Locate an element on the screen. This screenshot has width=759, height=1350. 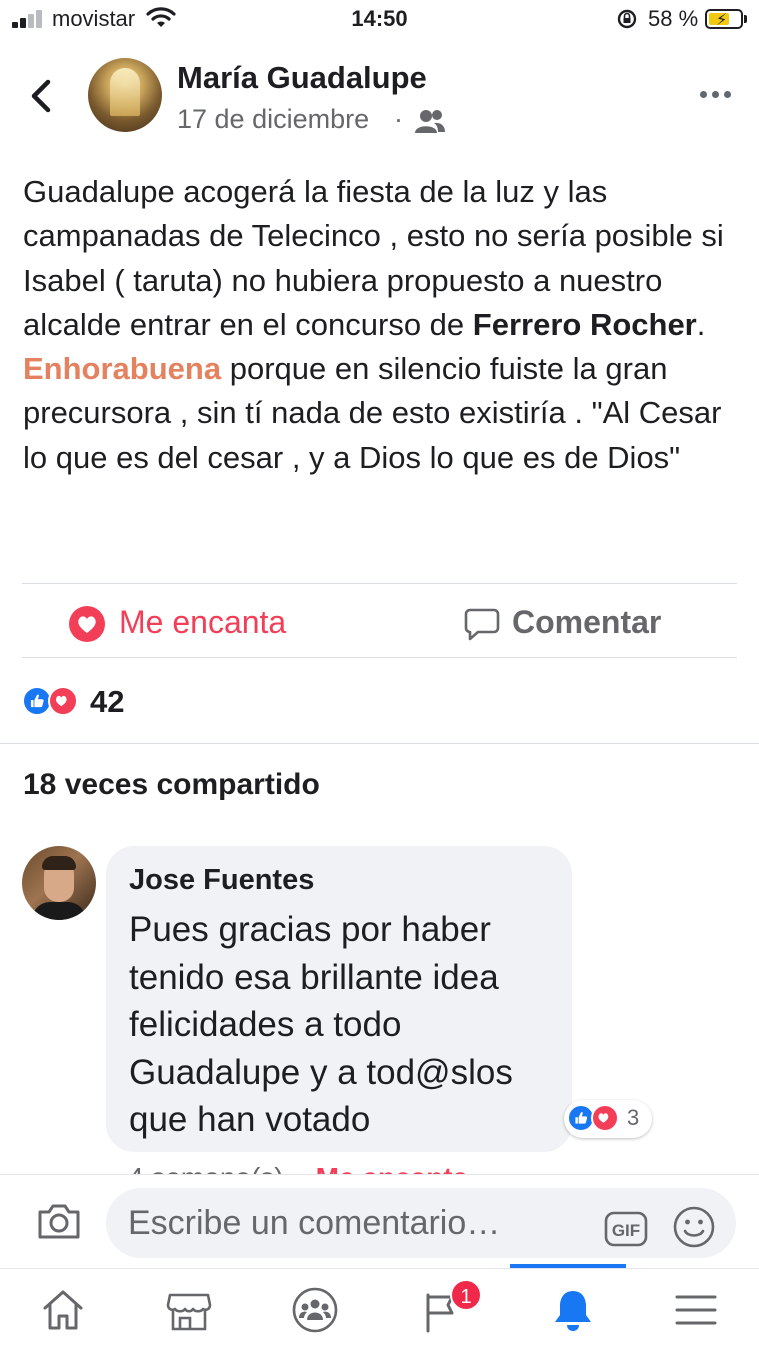
post-text-part-2: . is located at coordinates (701, 324).